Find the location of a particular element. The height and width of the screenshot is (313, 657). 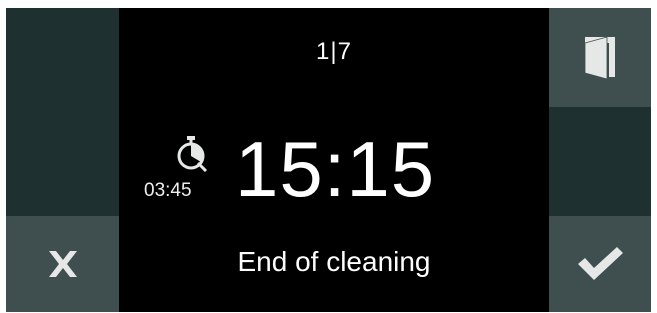

left-top-panel is located at coordinates (62, 57).